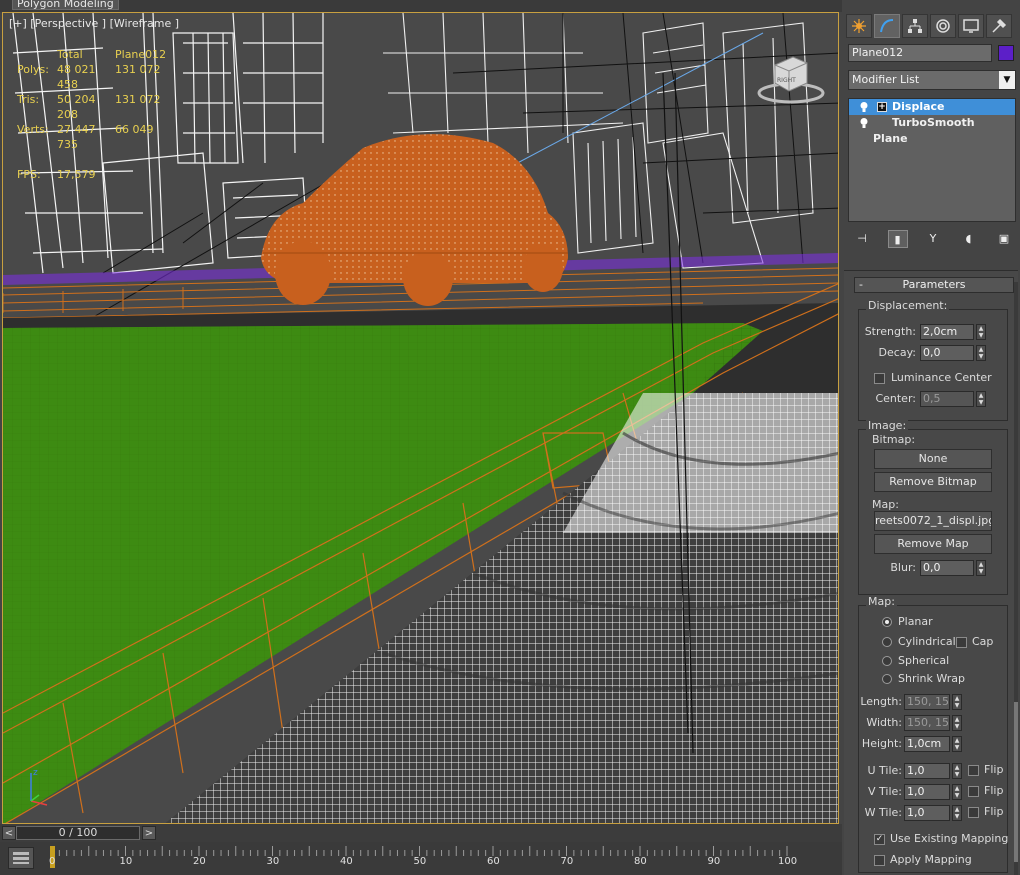 This screenshot has height=875, width=1020. Describe the element at coordinates (76, 174) in the screenshot. I see `stats-fps-value: 17,579` at that location.